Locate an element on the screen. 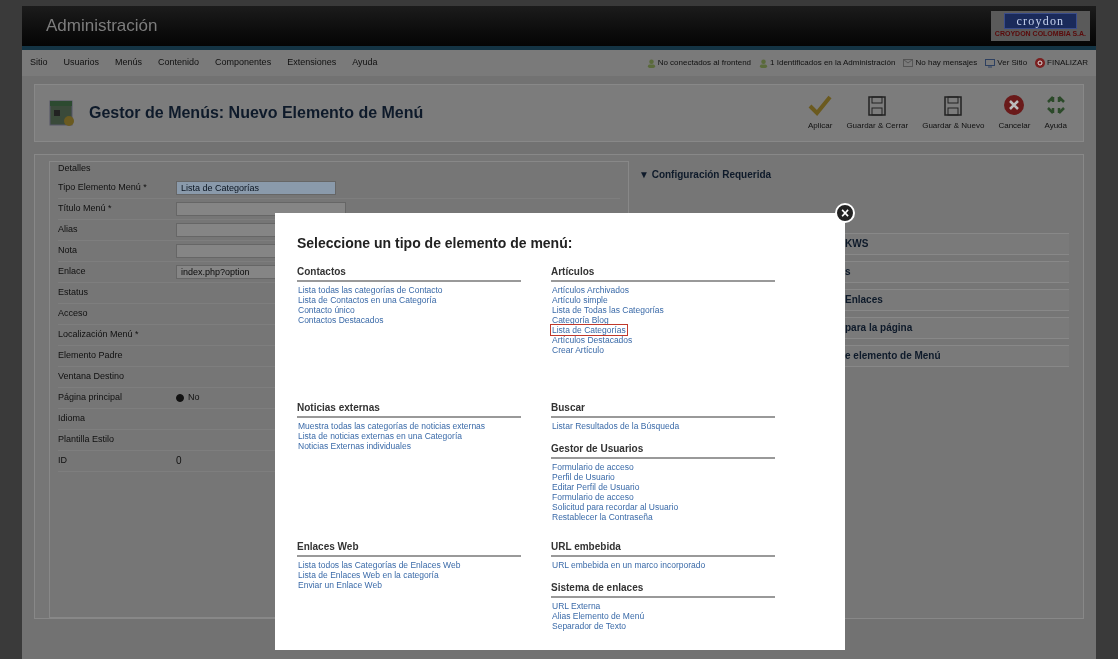  fieldset-legend: Detalles is located at coordinates (339, 169).